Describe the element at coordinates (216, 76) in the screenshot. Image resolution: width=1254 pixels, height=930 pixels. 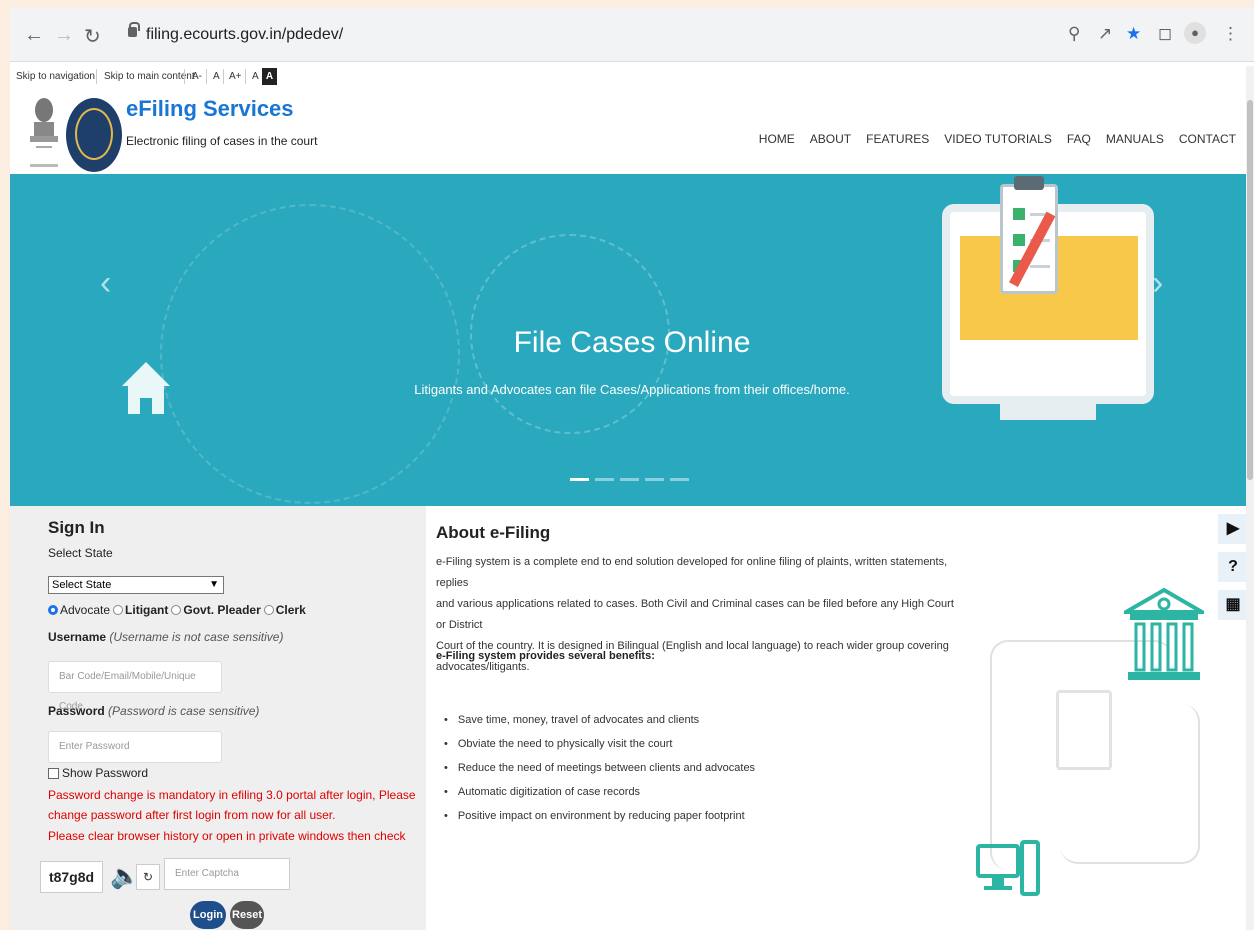
I see `font-normal-button: A` at that location.